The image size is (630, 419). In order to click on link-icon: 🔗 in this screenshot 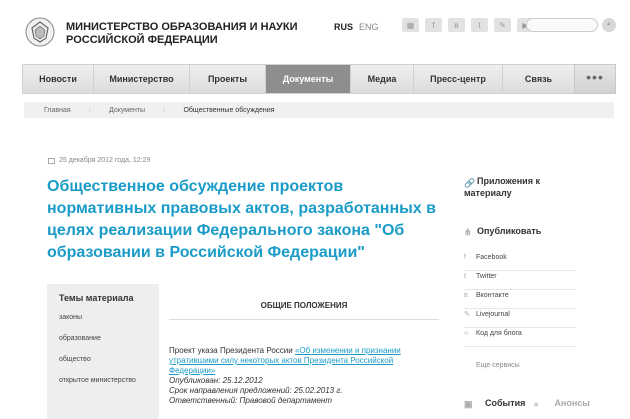, I will do `click(470, 183)`.